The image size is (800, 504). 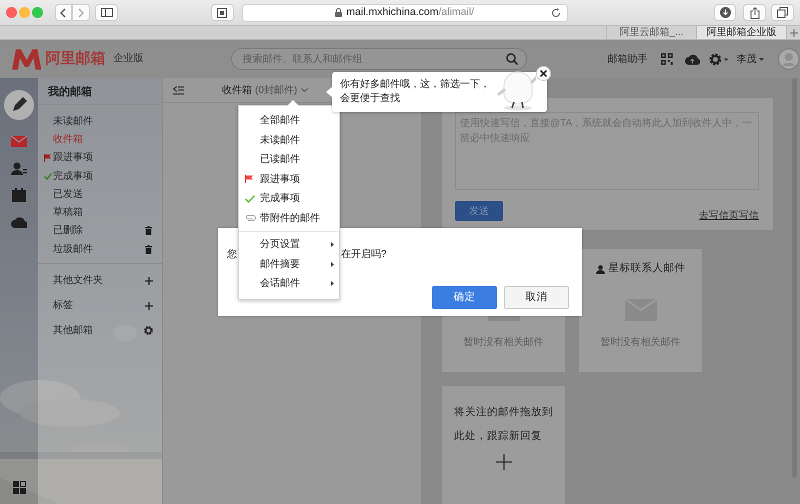 What do you see at coordinates (19, 222) in the screenshot?
I see `cloud-icon` at bounding box center [19, 222].